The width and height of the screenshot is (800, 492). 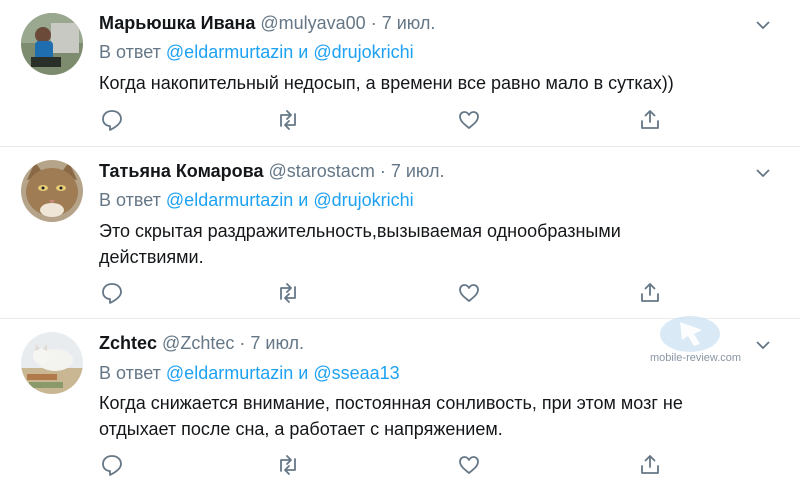 I want to click on user-name: Марьюшка Ивана, so click(x=177, y=23).